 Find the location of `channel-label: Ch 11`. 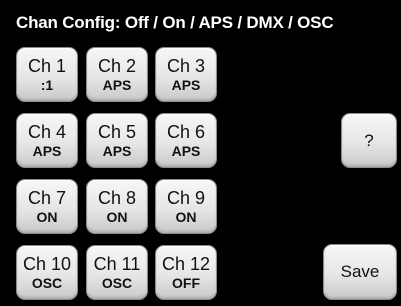

channel-label: Ch 11 is located at coordinates (117, 264).